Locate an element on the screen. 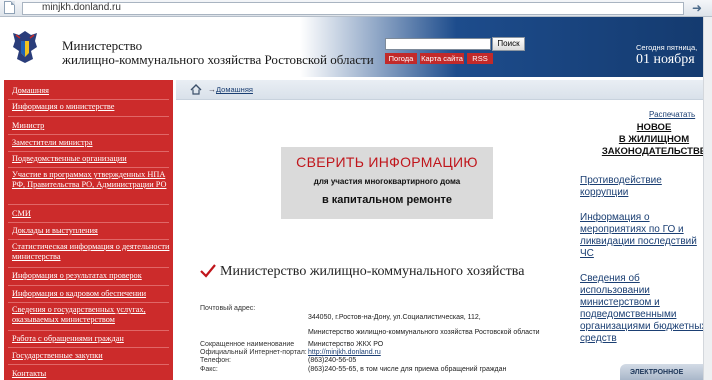 The height and width of the screenshot is (380, 712). print-link: Распечатать is located at coordinates (672, 114).